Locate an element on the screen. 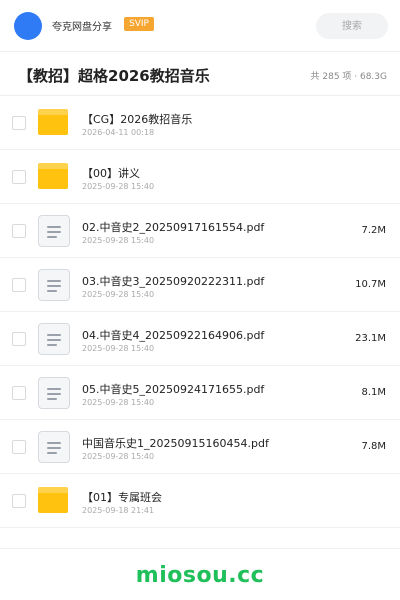 The height and width of the screenshot is (600, 400). site-name: 夸克网盘分享 is located at coordinates (82, 27).